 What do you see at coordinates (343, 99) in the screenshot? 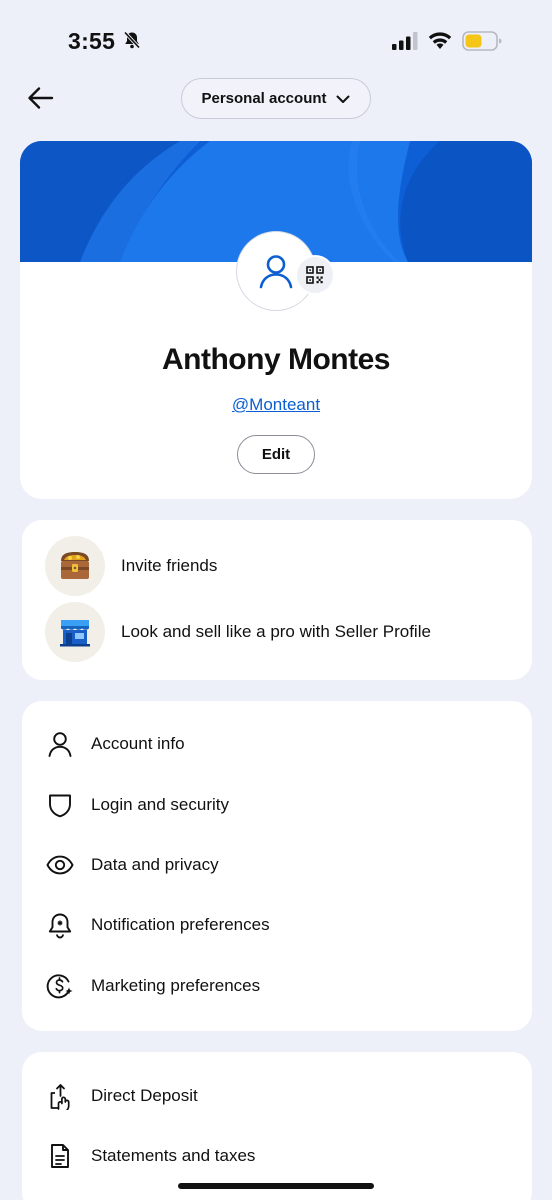
I see `chevron-down-icon` at bounding box center [343, 99].